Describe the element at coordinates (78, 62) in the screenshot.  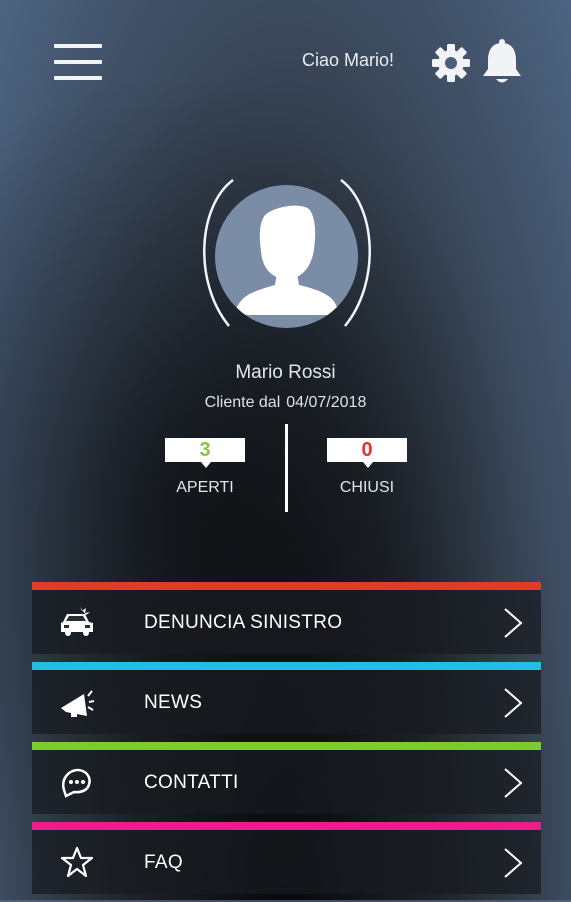
I see `hamburger-menu-icon` at that location.